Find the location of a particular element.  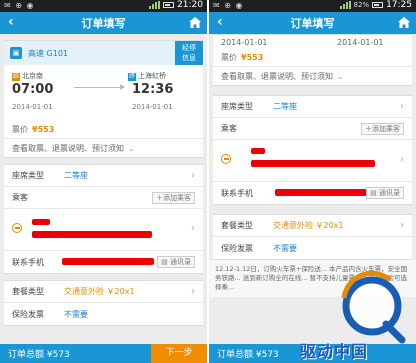

depart-station: 始北京南 is located at coordinates (27, 76).